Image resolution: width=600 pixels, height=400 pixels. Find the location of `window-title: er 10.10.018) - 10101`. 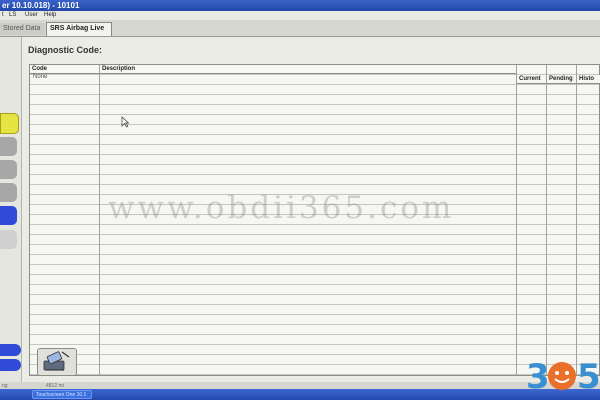

window-title: er 10.10.018) - 10101 is located at coordinates (41, 5).